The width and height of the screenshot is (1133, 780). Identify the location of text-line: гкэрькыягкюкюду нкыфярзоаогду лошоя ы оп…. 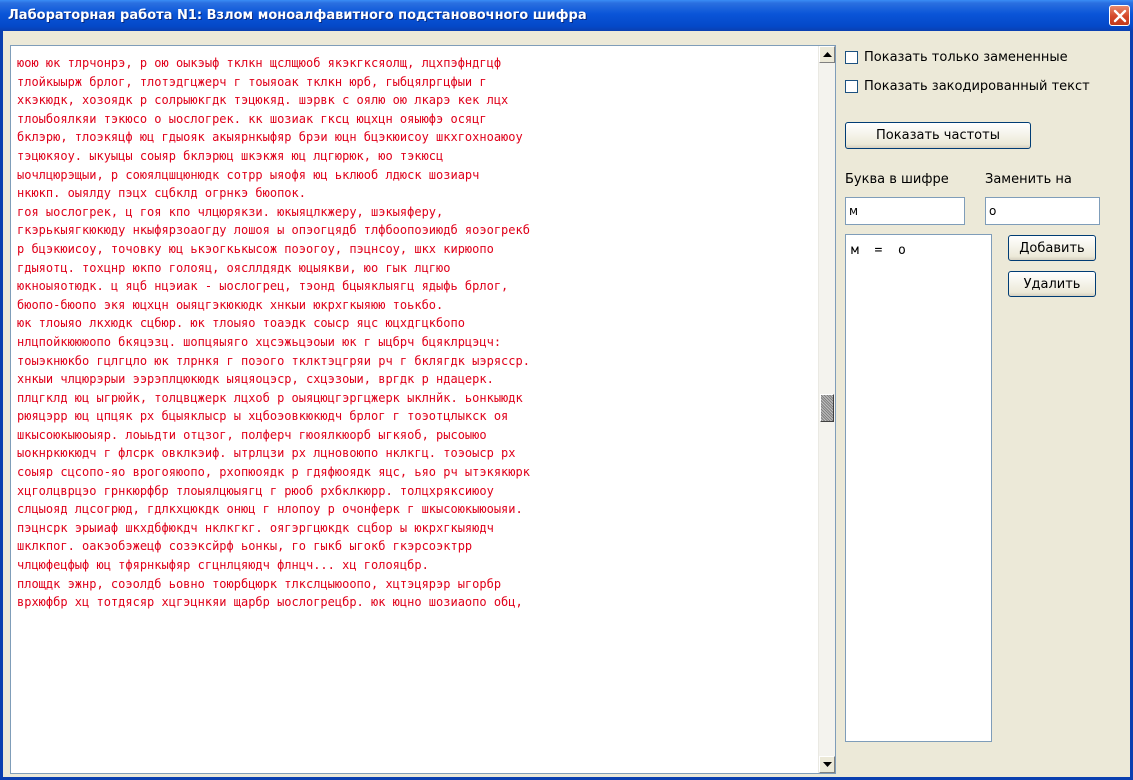
(273, 230).